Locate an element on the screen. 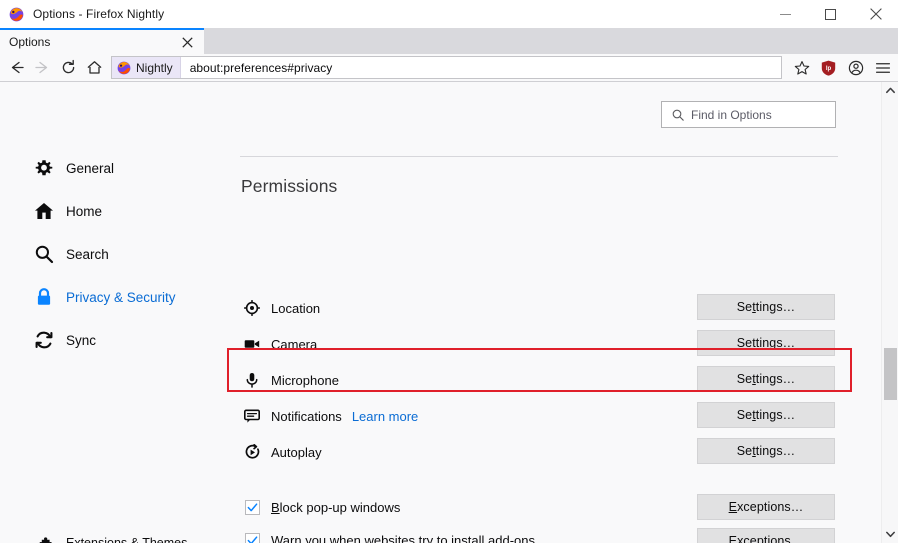 This screenshot has width=898, height=543. window-title: Options - Firefox Nightly is located at coordinates (99, 14).